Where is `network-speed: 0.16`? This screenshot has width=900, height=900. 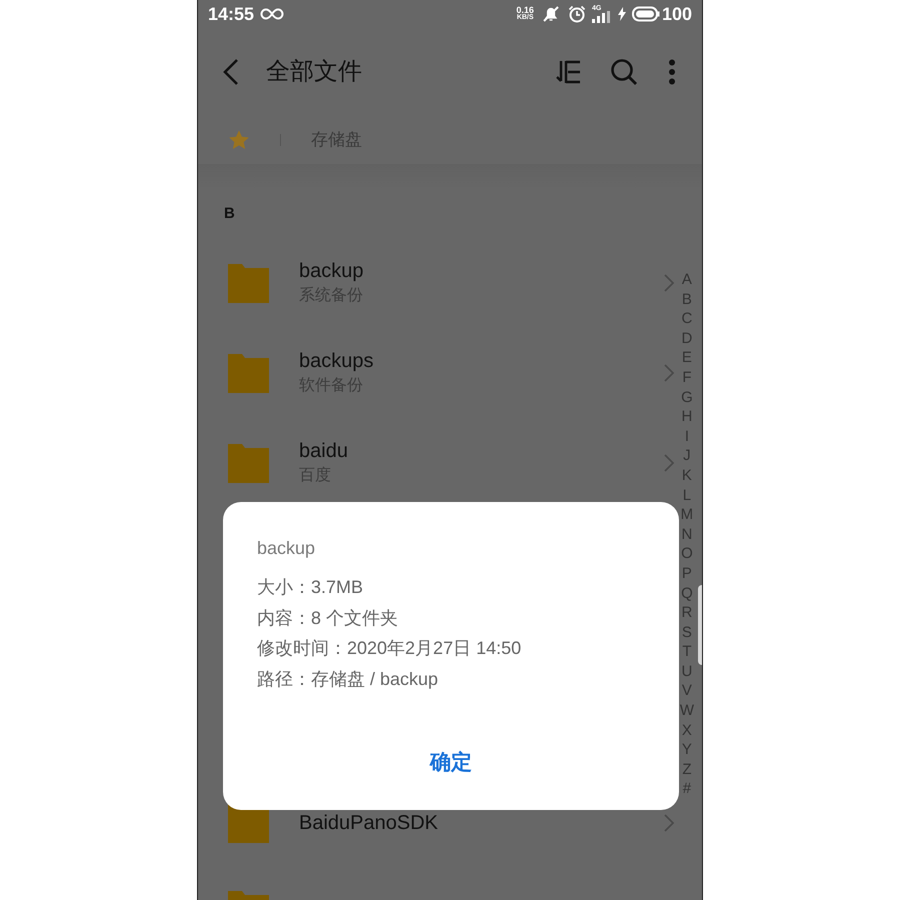 network-speed: 0.16 is located at coordinates (525, 10).